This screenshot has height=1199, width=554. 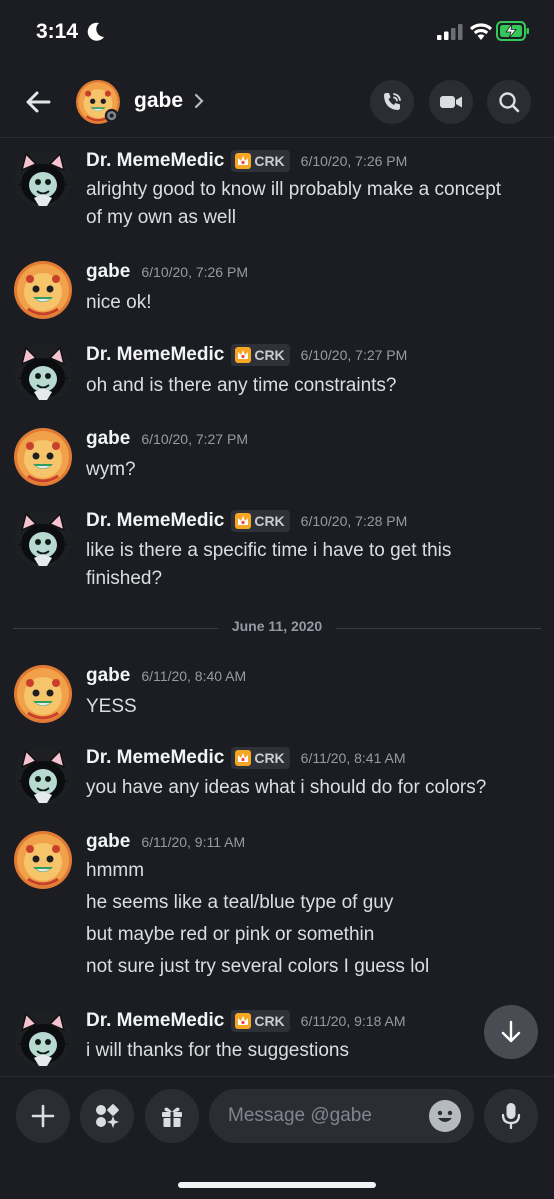 I want to click on emoji-button, so click(x=445, y=1116).